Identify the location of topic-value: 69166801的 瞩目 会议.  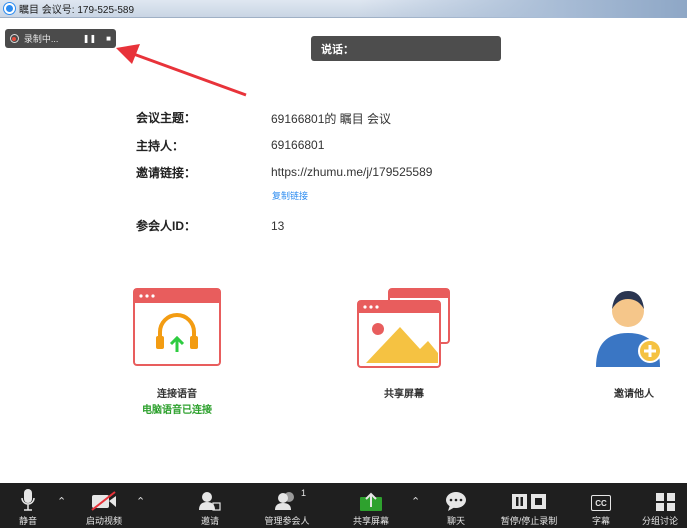
(331, 119).